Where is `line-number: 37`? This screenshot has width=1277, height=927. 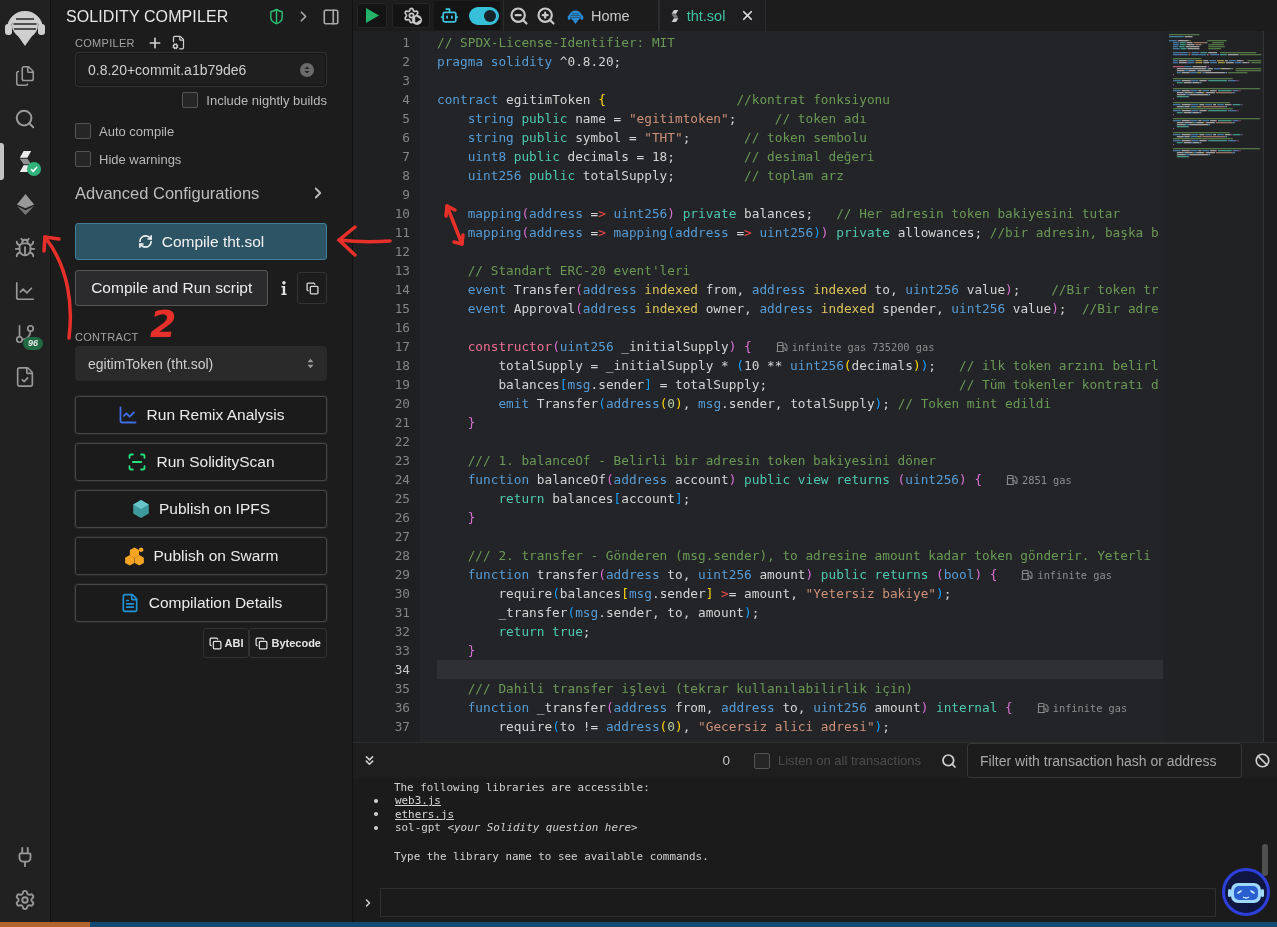 line-number: 37 is located at coordinates (402, 727).